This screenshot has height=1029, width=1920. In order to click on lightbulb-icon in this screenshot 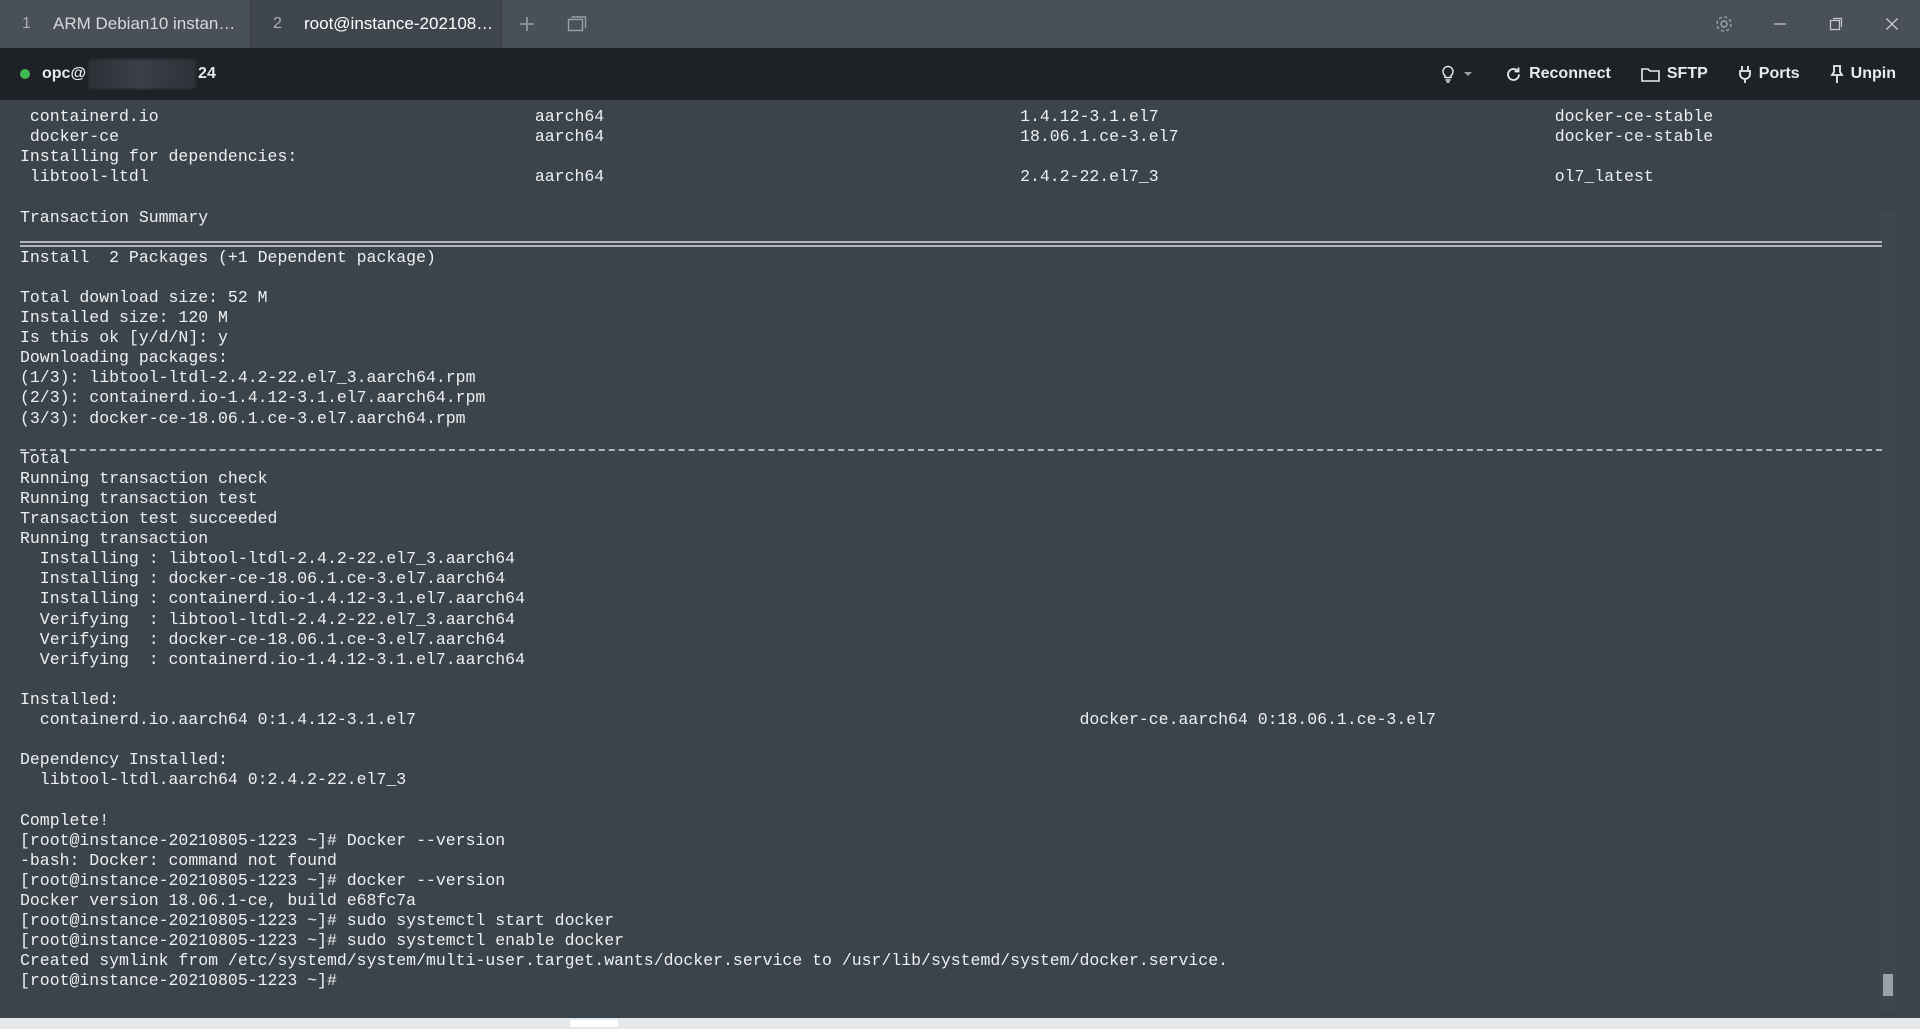, I will do `click(1448, 74)`.